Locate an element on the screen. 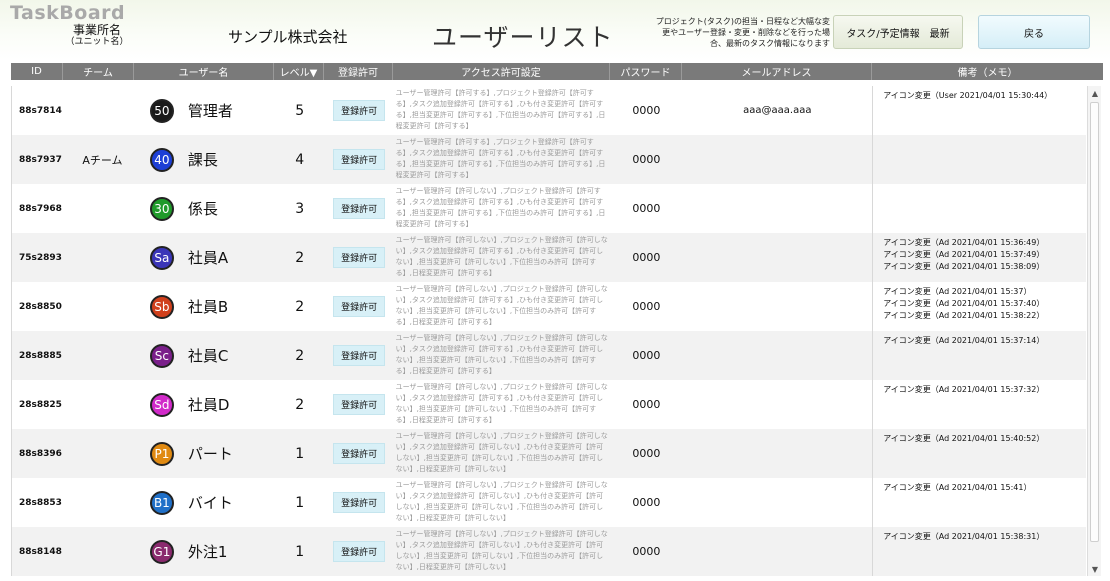 The height and width of the screenshot is (581, 1110). memo-line: アイコン変更（Ad 2021/04/01 15:38:22） is located at coordinates (964, 315).